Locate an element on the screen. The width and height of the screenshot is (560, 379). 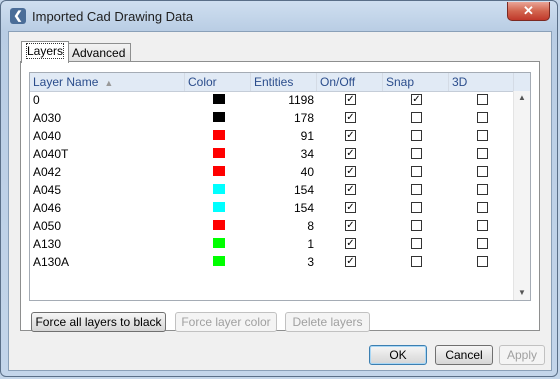
layer-name-cell: A042 is located at coordinates (47, 172).